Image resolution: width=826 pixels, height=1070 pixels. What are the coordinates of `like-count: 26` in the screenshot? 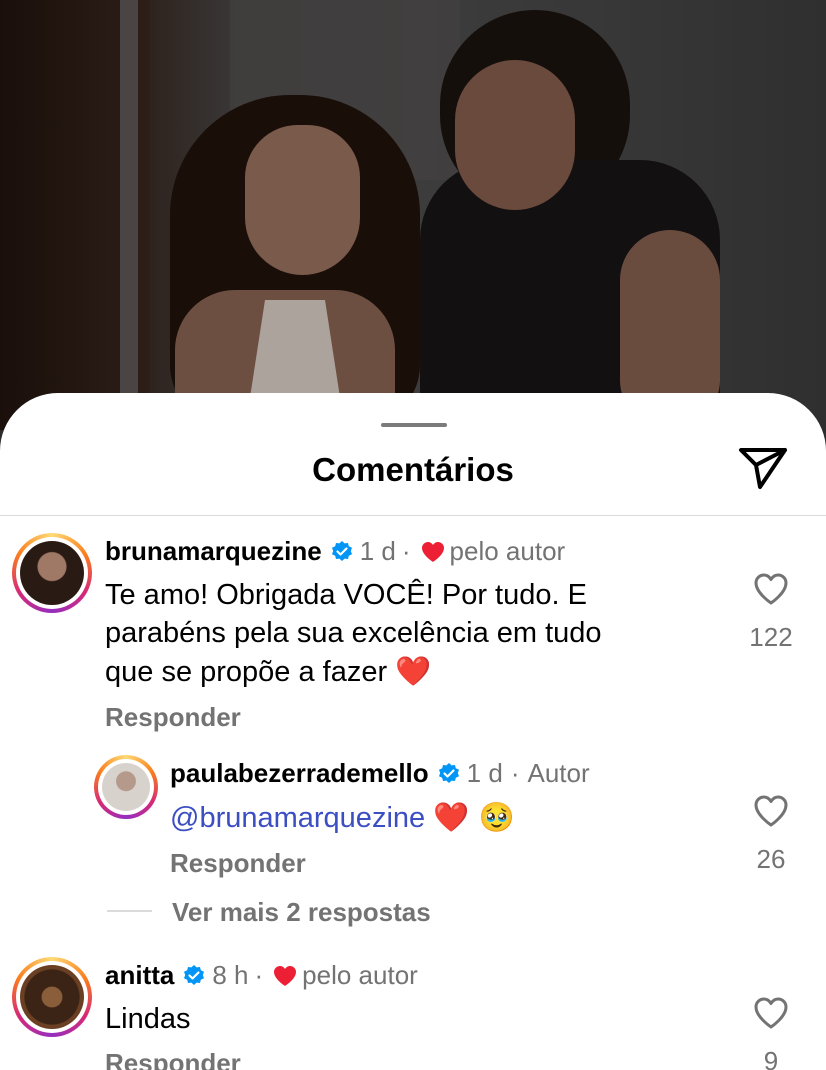 It's located at (771, 859).